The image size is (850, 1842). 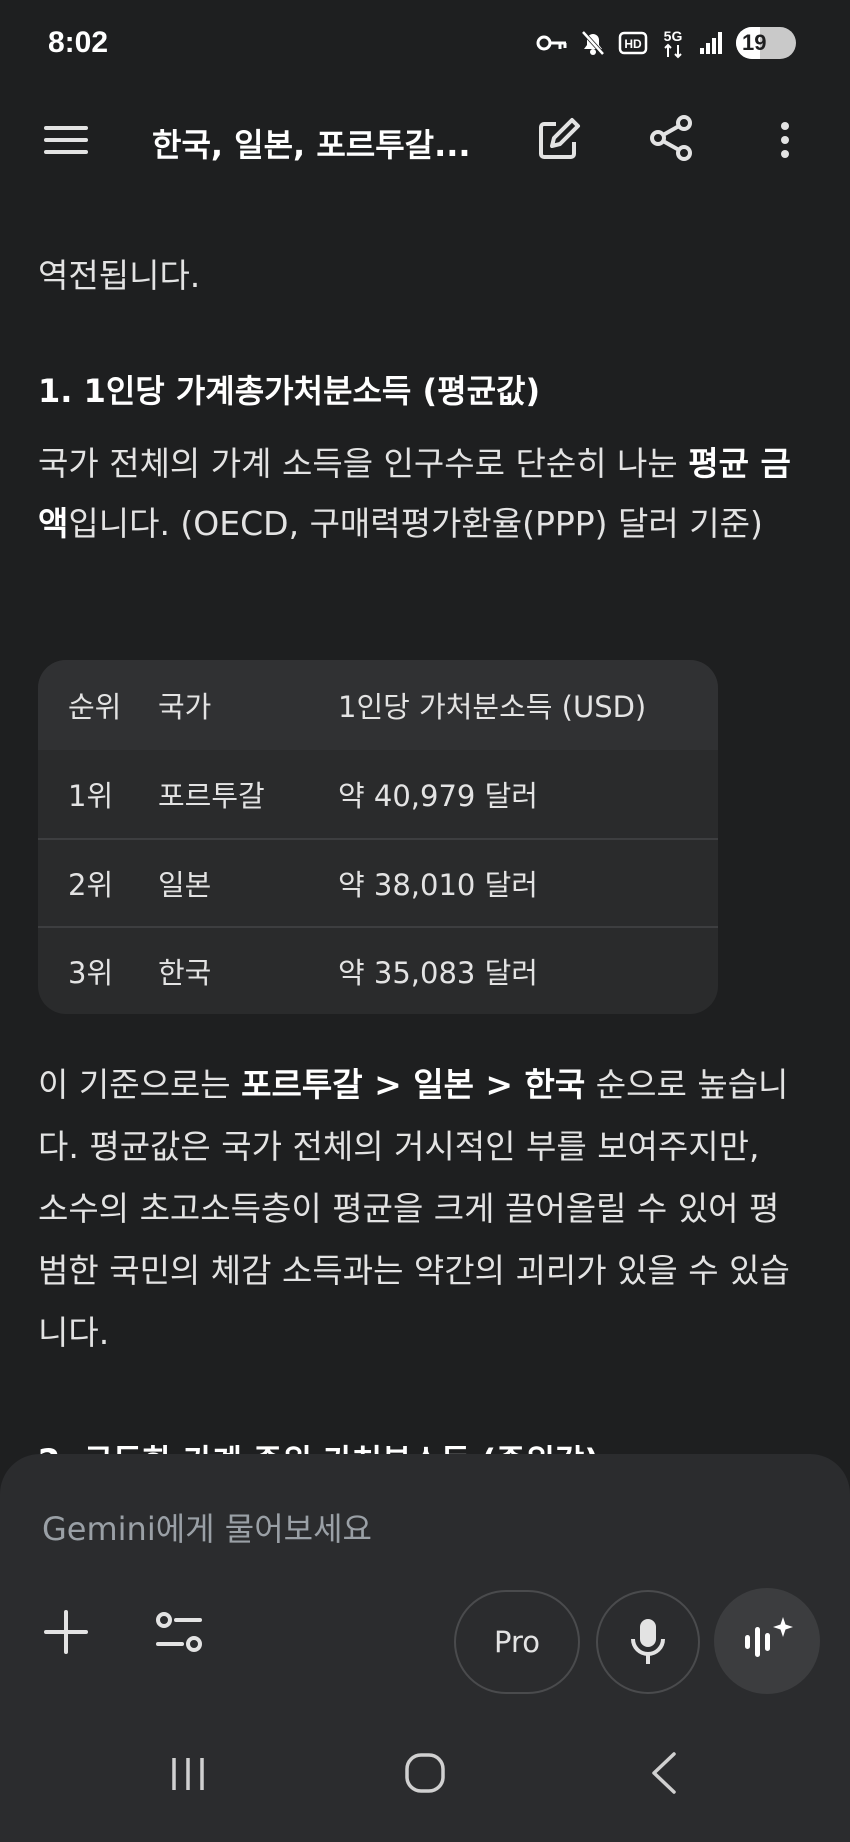 What do you see at coordinates (66, 140) in the screenshot?
I see `menu-icon` at bounding box center [66, 140].